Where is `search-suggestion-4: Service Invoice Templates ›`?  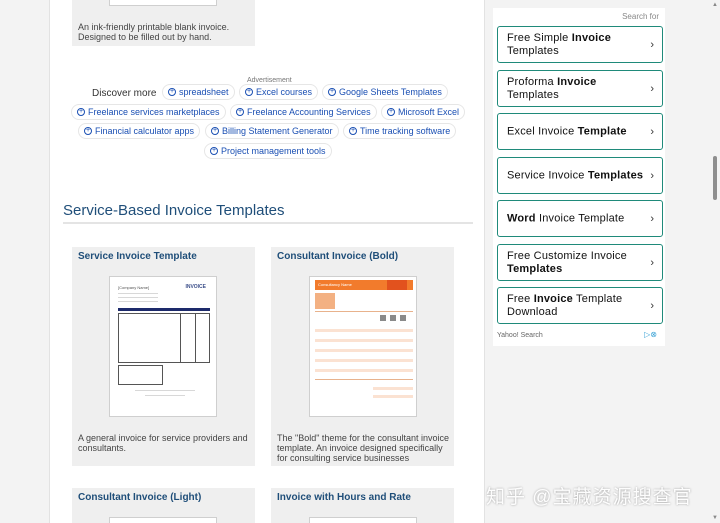
search-suggestion-4: Service Invoice Templates › is located at coordinates (580, 175).